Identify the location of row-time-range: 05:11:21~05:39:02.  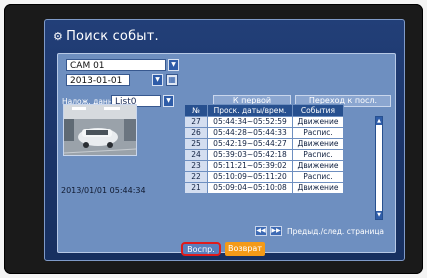
(250, 166).